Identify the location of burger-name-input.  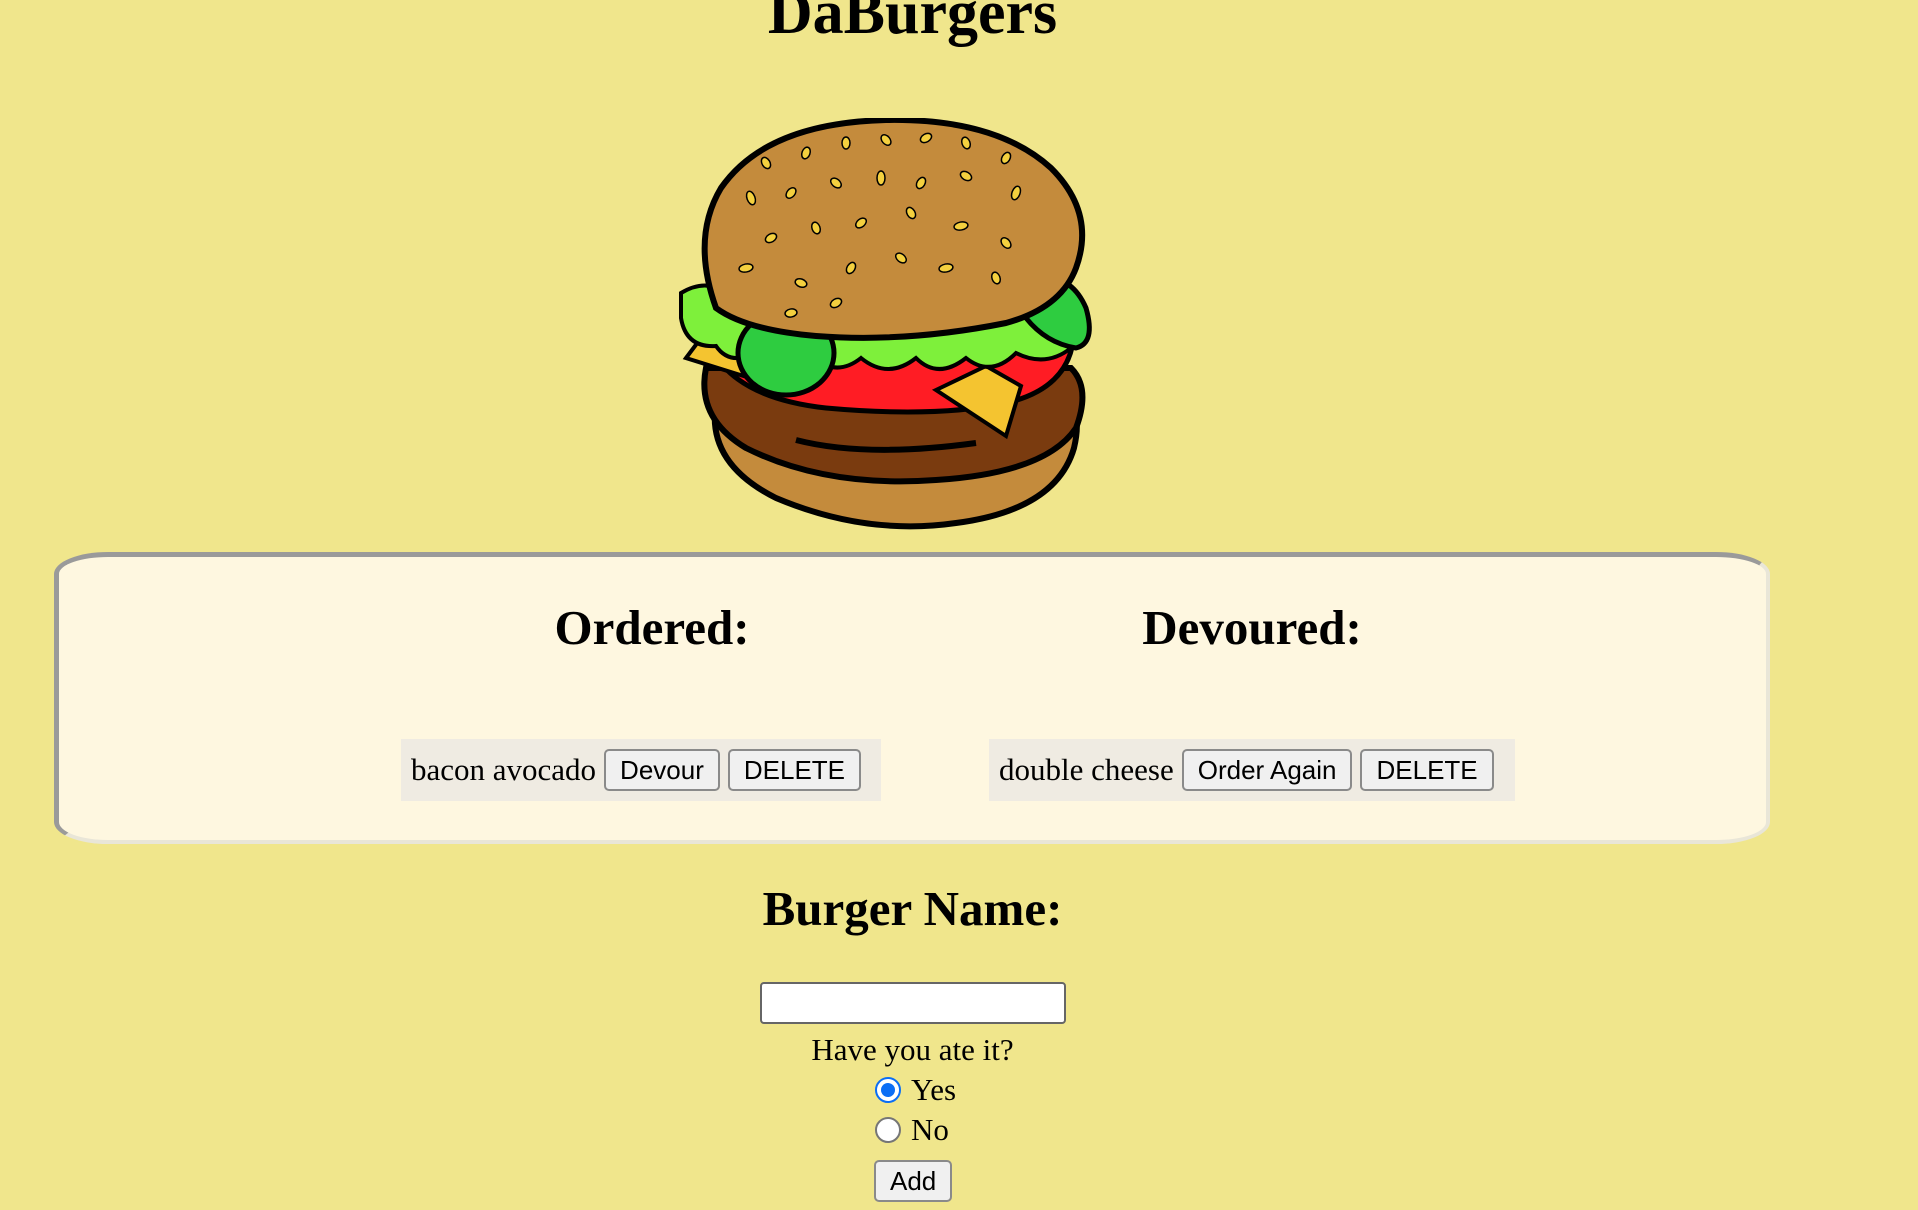
(913, 1003).